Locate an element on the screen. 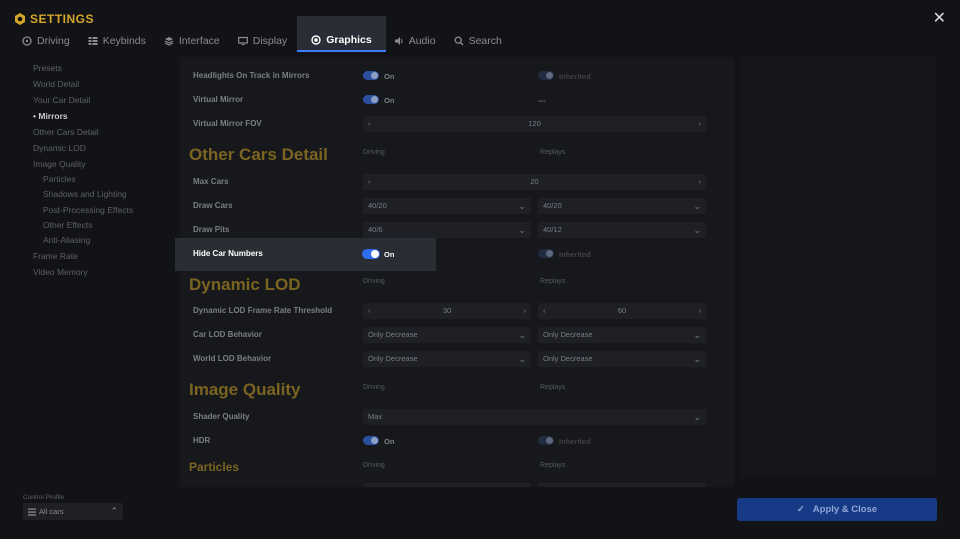 The width and height of the screenshot is (960, 539). nav-item-mirrors: • Mirrors is located at coordinates (103, 116).